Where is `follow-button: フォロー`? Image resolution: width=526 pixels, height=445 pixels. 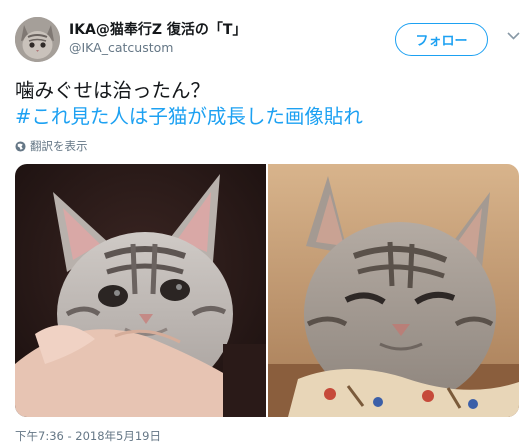 follow-button: フォロー is located at coordinates (441, 39).